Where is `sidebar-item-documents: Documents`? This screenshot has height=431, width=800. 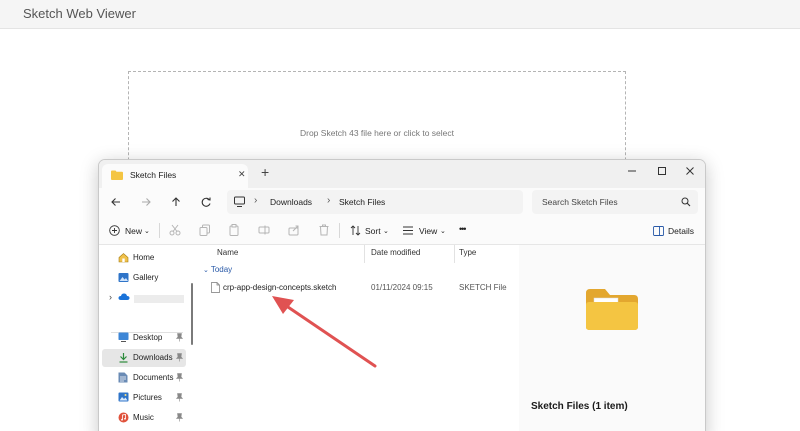 sidebar-item-documents: Documents is located at coordinates (144, 378).